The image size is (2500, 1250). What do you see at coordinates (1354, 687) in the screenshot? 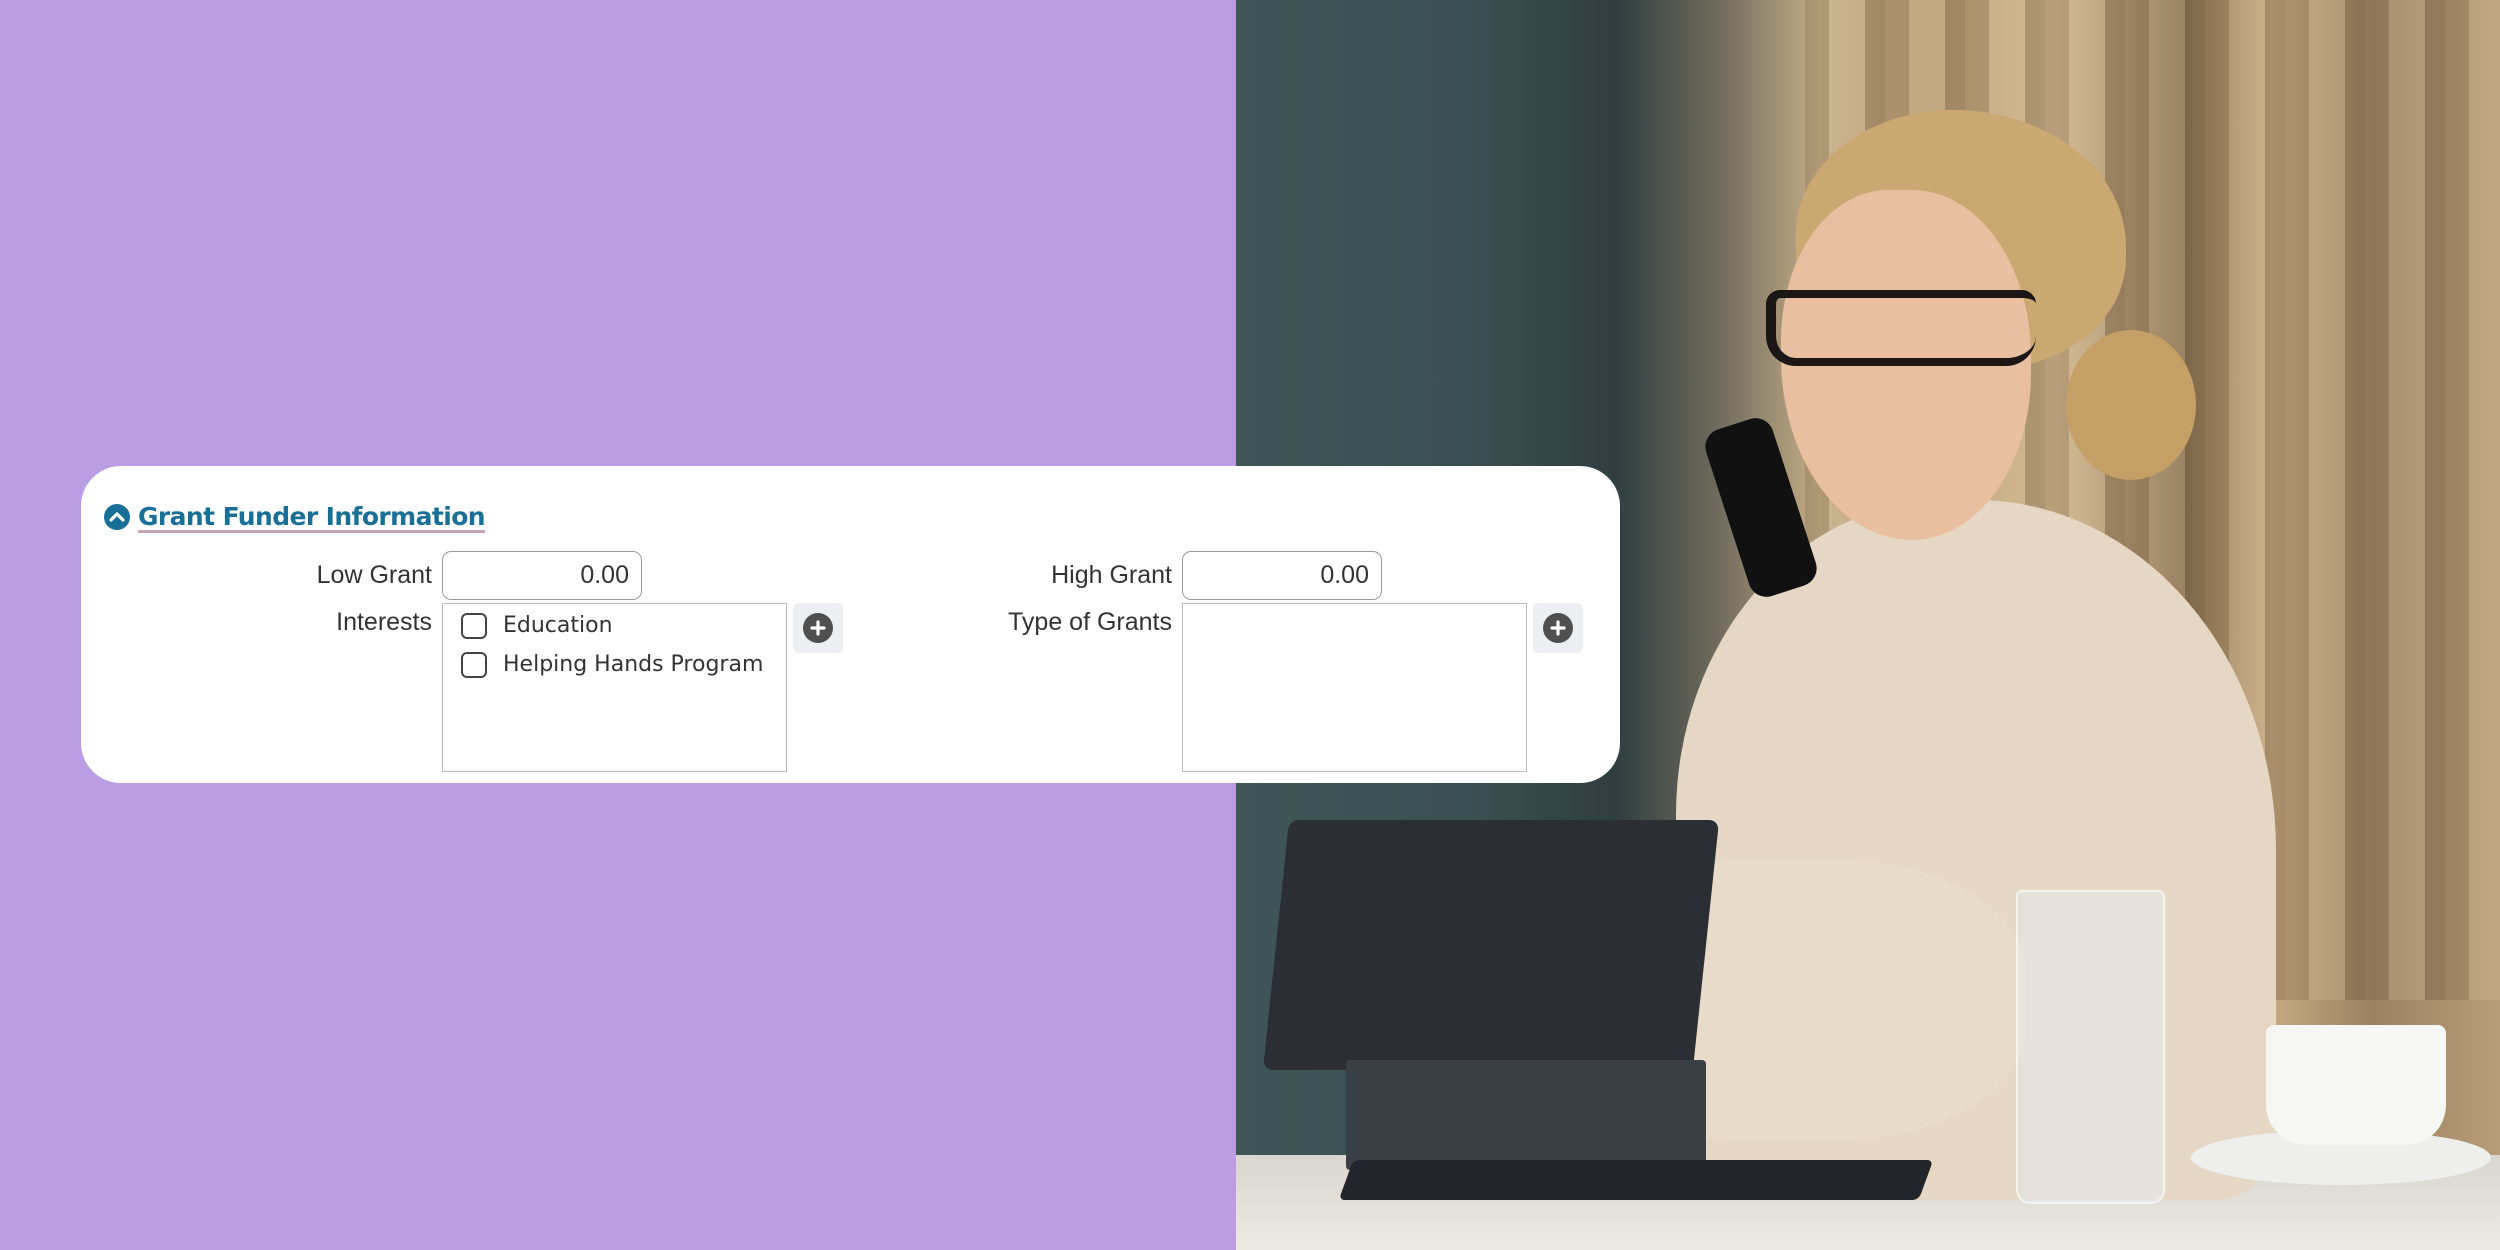
I see `type-of-grants-listbox` at bounding box center [1354, 687].